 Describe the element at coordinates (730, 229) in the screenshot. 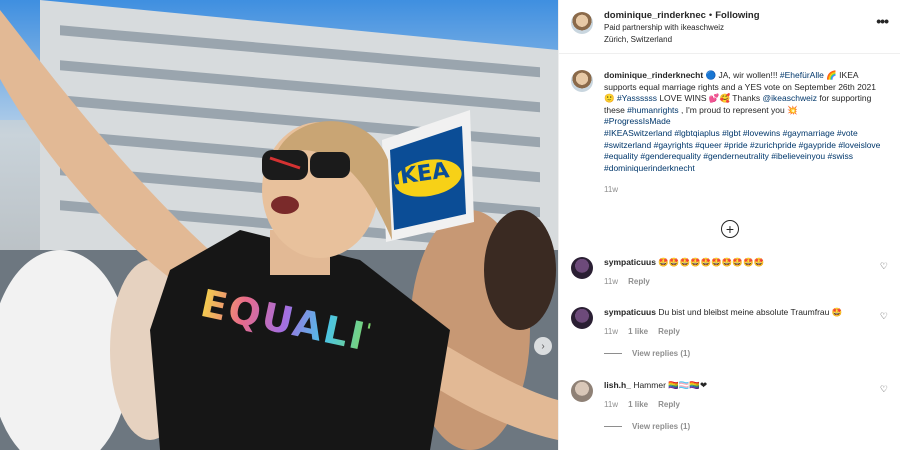

I see `plus-circle-icon: +` at that location.